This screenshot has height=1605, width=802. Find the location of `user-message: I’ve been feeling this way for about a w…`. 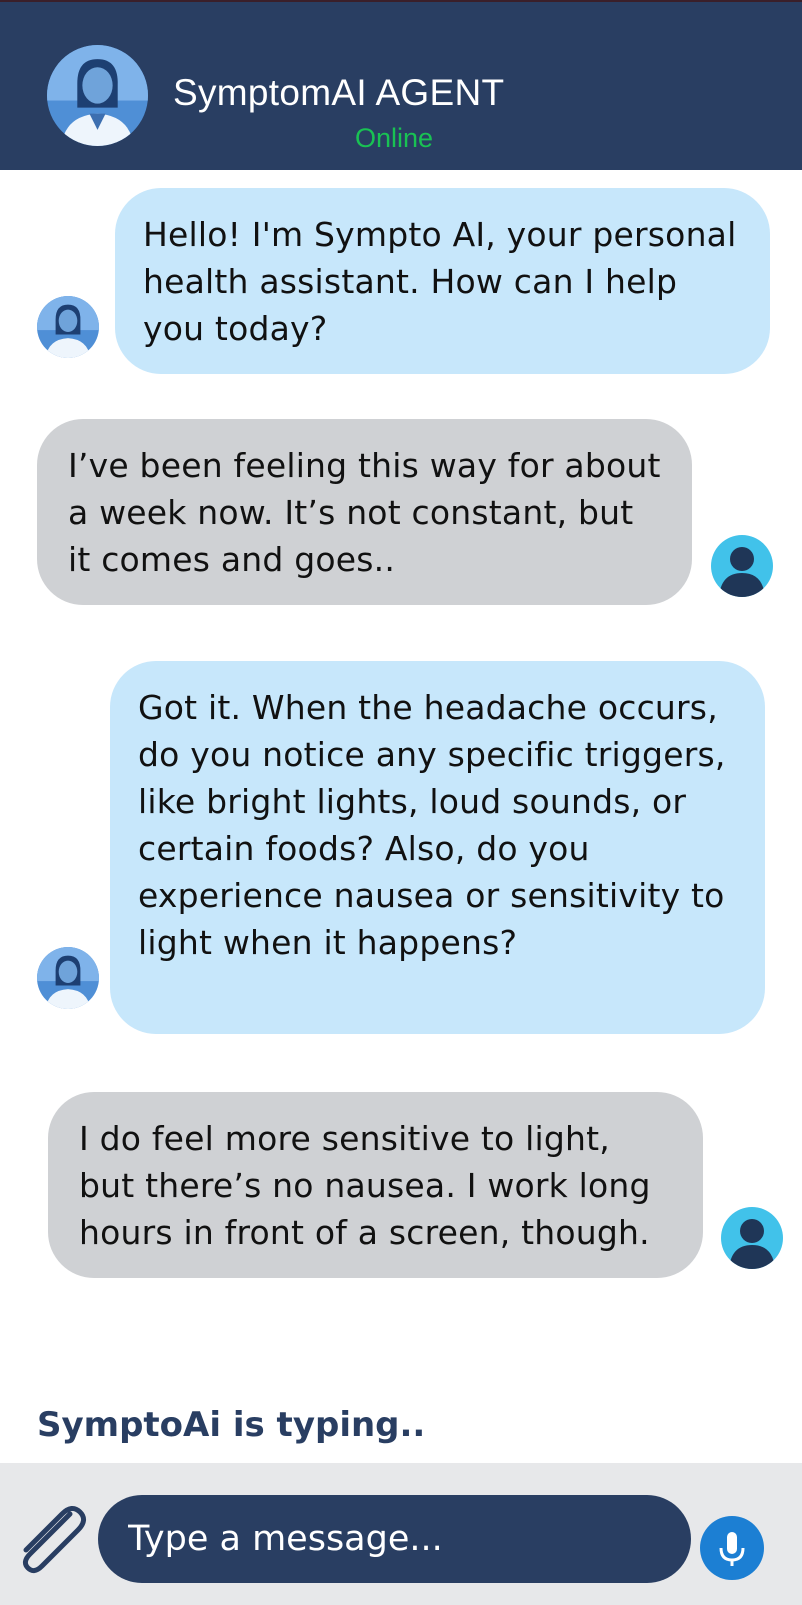

user-message: I’ve been feeling this way for about a w… is located at coordinates (364, 512).